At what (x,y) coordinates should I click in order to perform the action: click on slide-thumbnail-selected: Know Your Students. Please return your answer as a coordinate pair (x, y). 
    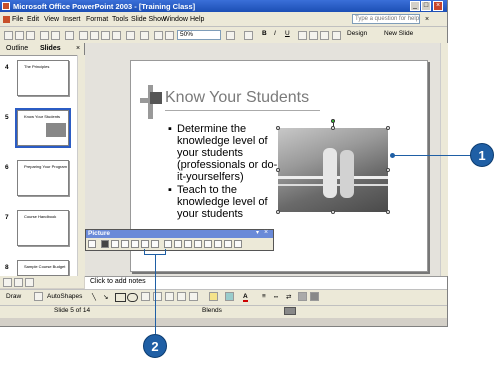
    Looking at the image, I should click on (43, 128).